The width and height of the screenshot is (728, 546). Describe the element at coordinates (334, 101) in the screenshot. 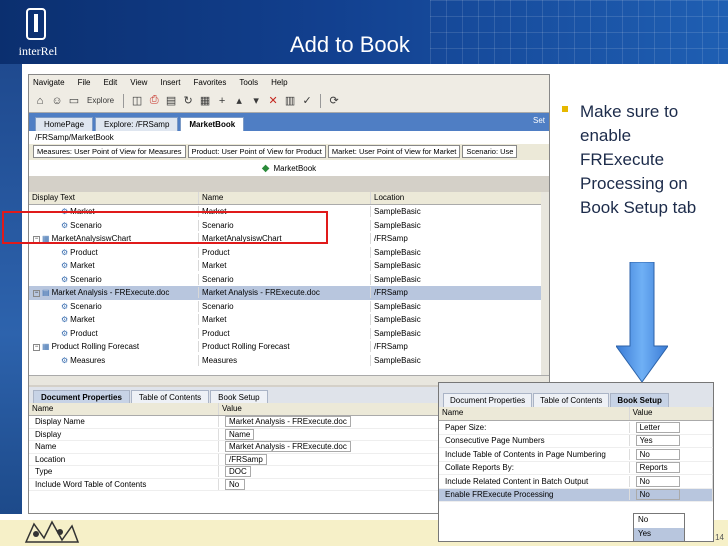

I see `sync-icon: ⟳` at that location.